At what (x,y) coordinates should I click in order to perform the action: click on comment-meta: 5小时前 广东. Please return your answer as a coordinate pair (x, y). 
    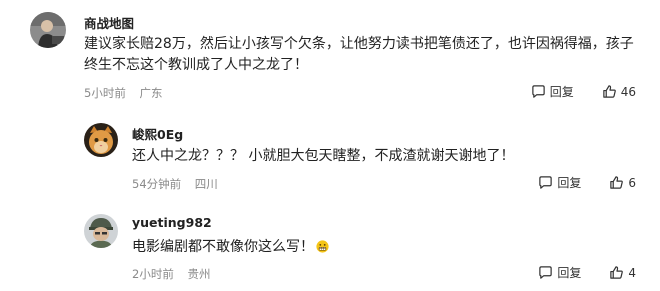
    Looking at the image, I should click on (123, 93).